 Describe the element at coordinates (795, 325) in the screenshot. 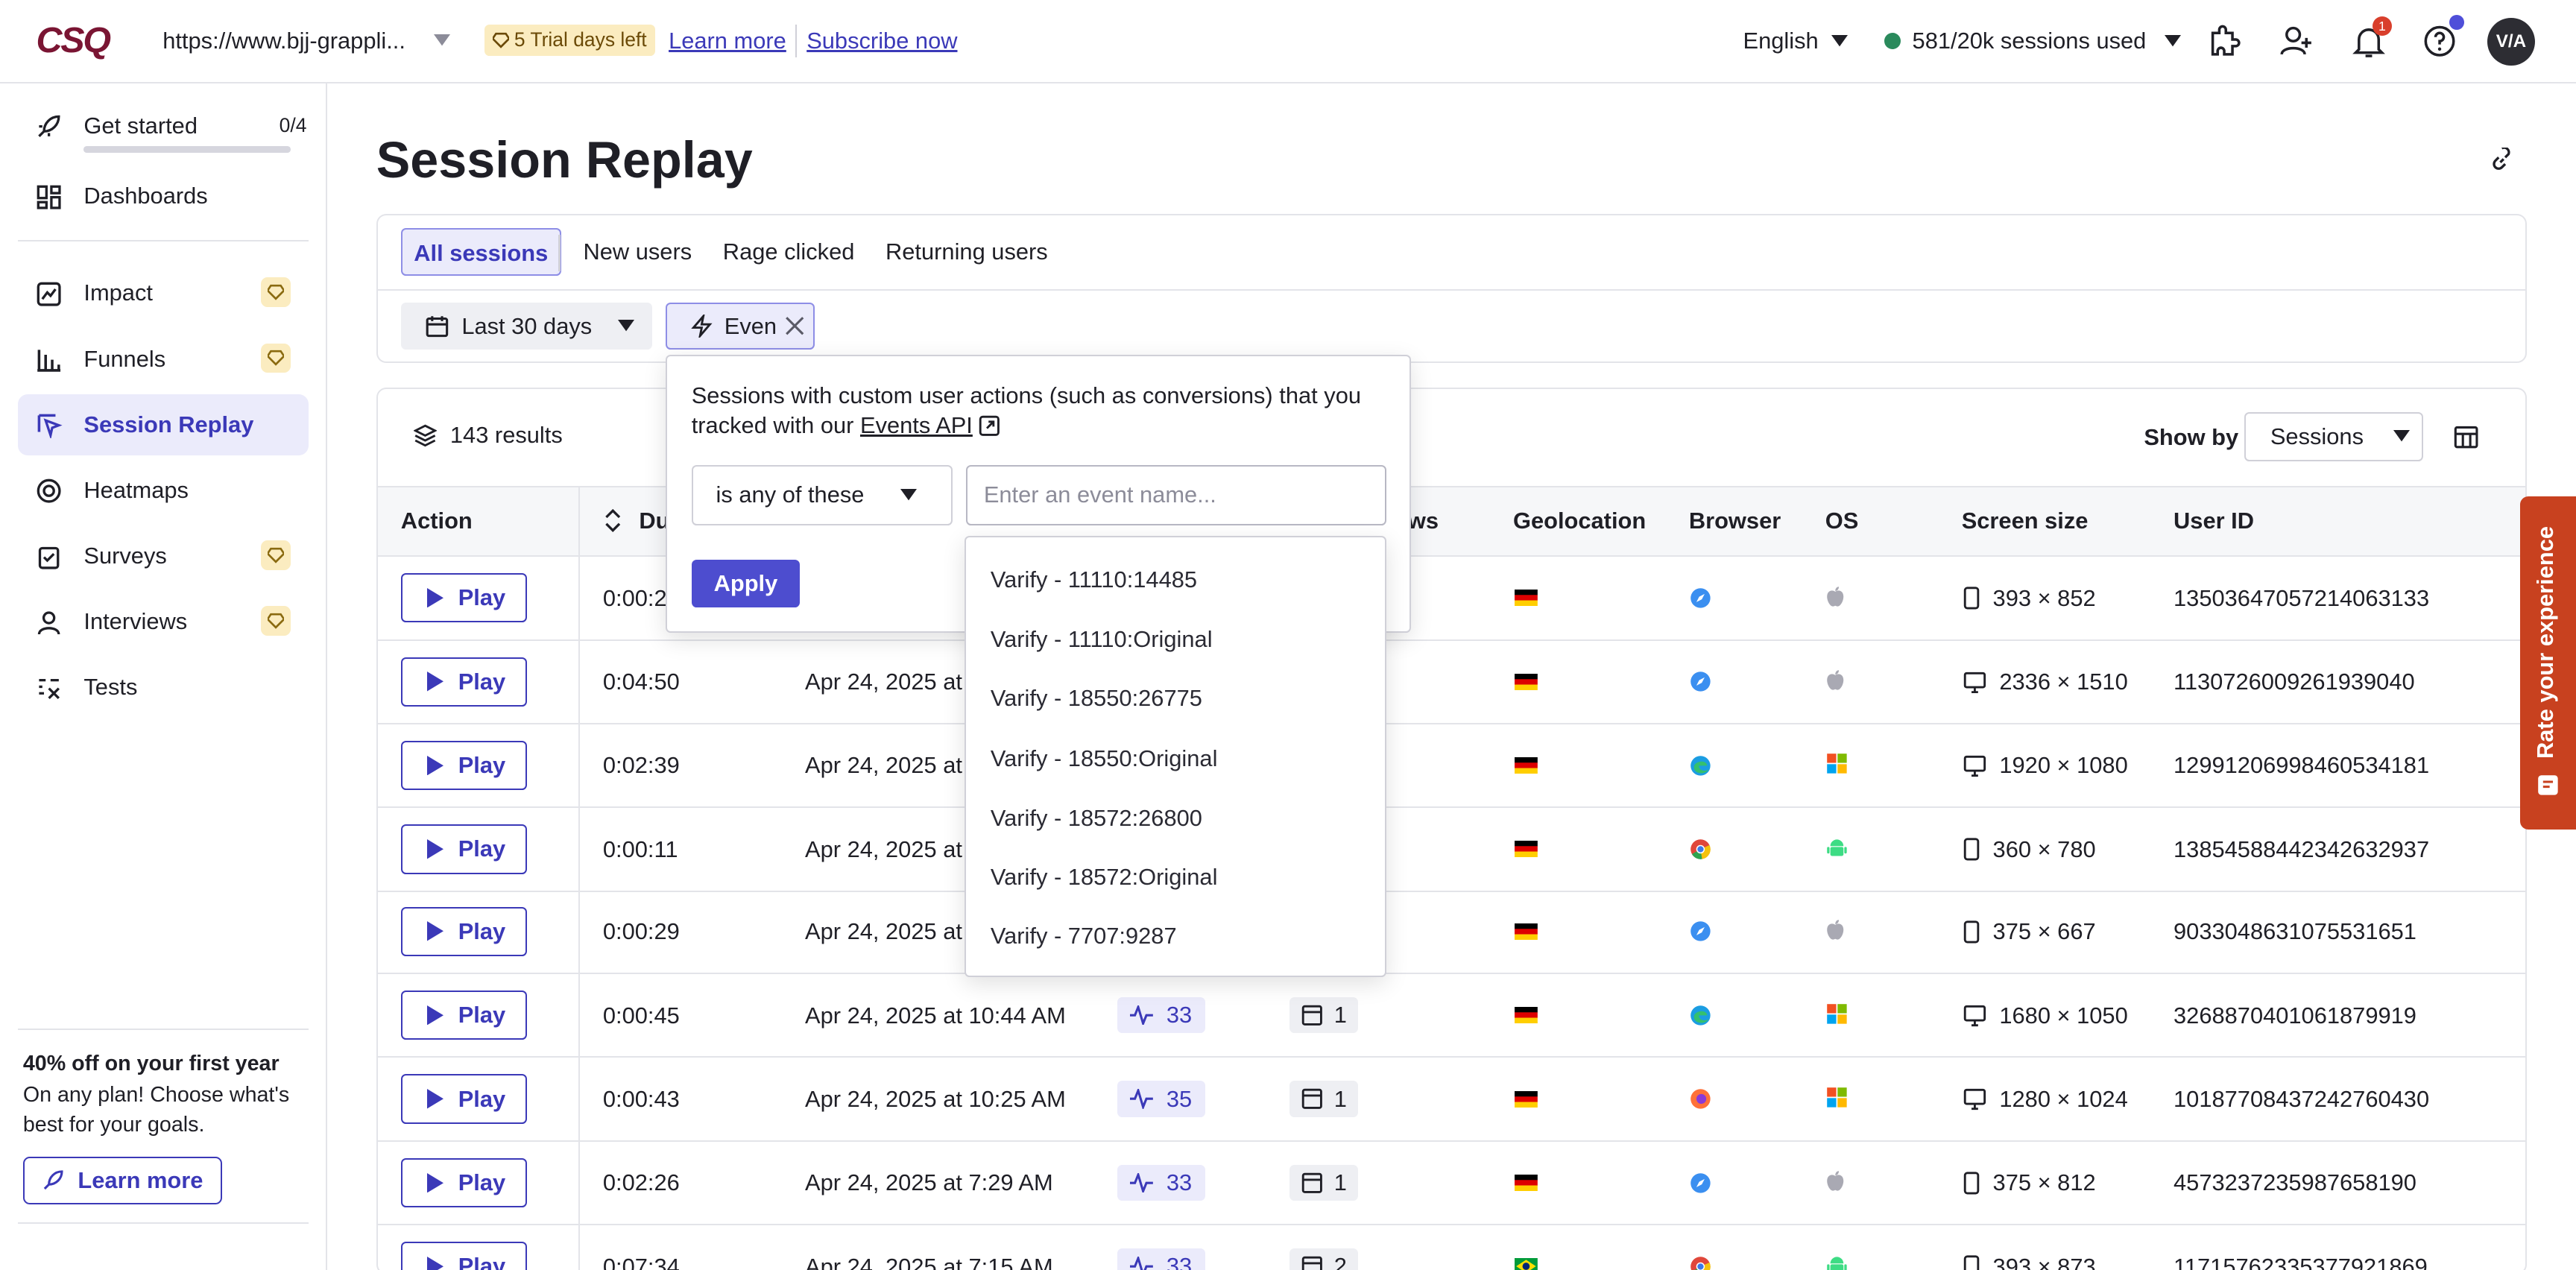

I see `close-icon` at that location.